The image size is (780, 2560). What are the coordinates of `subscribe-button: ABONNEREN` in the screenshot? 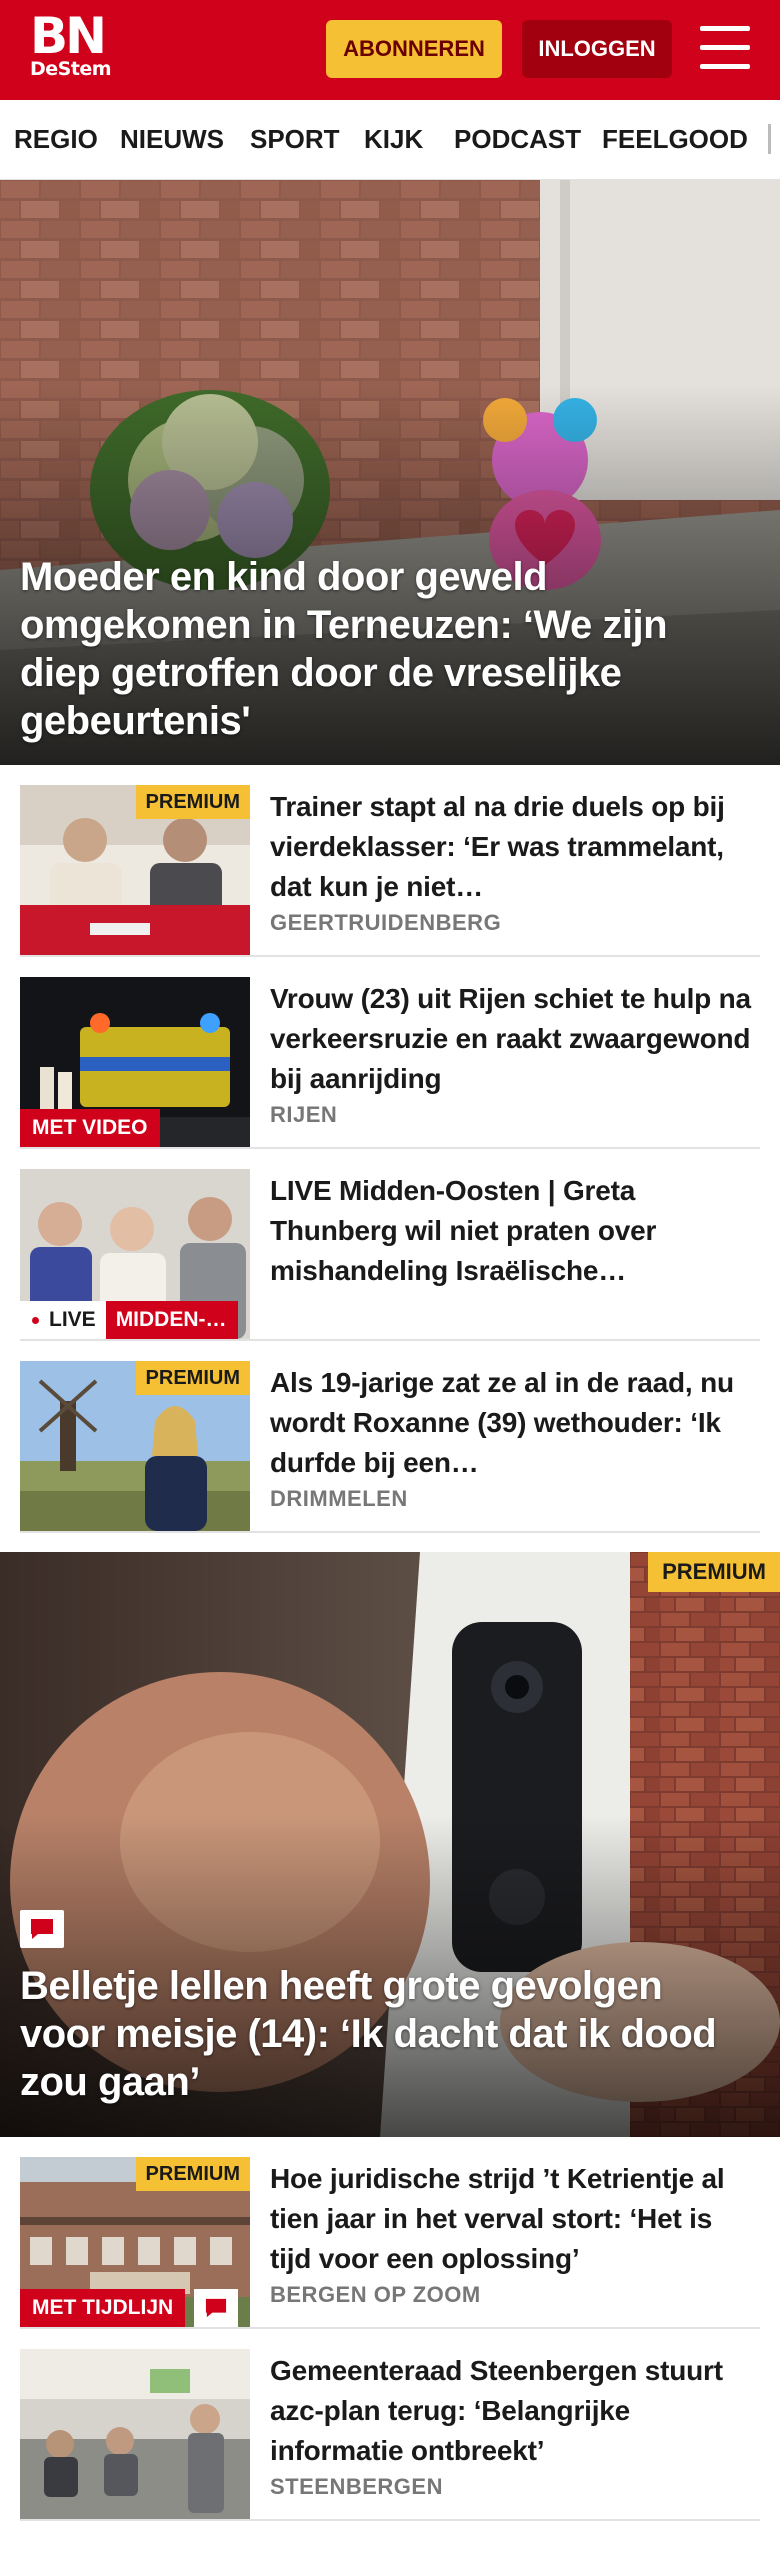 It's located at (414, 49).